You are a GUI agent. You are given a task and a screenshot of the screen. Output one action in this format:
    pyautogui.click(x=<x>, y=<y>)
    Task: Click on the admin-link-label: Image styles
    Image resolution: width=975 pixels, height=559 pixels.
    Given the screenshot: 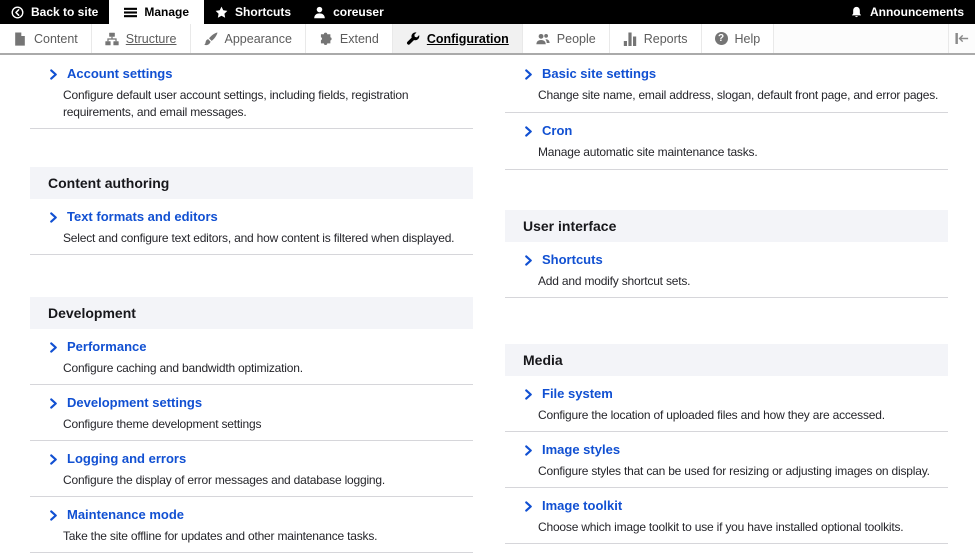 What is the action you would take?
    pyautogui.click(x=581, y=449)
    